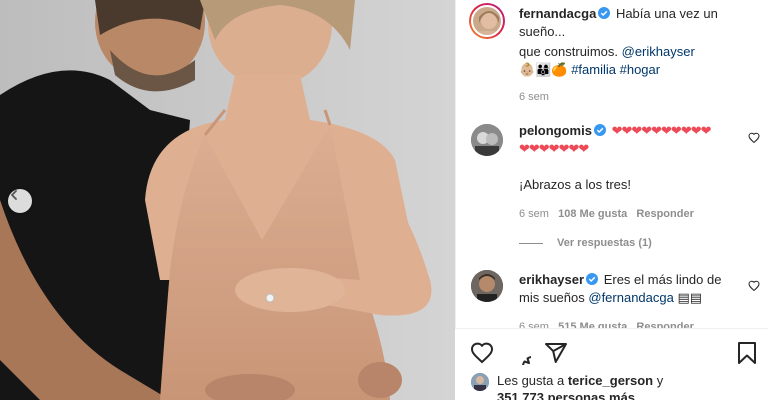 The width and height of the screenshot is (768, 400). I want to click on caption-line3: que construimos., so click(568, 51).